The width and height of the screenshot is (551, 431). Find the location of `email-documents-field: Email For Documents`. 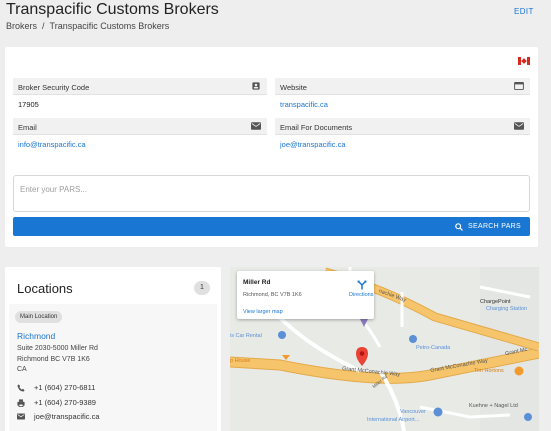

email-documents-field: Email For Documents is located at coordinates (402, 126).